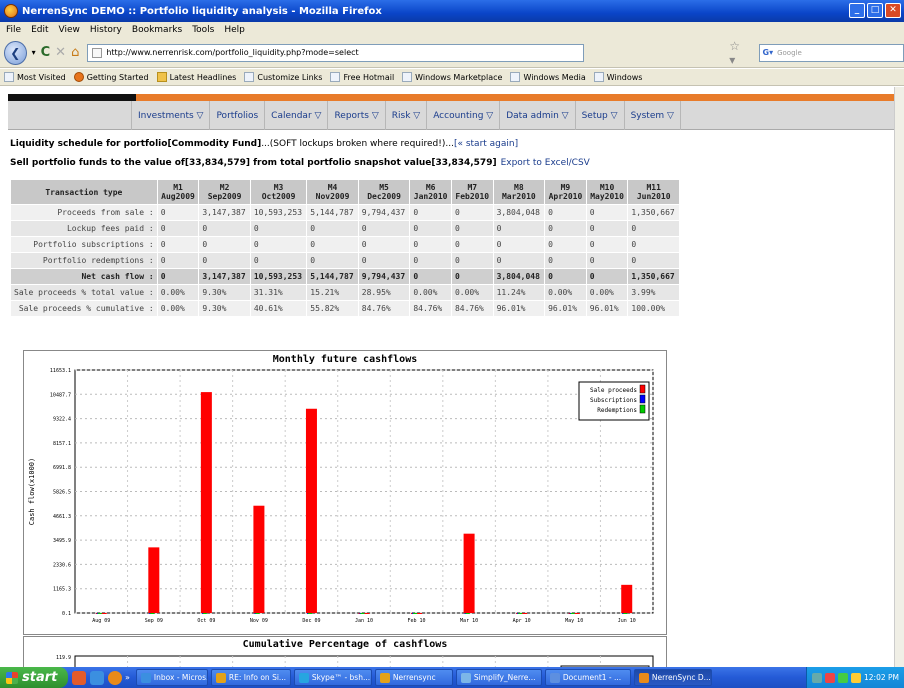 The height and width of the screenshot is (688, 904). Describe the element at coordinates (79, 677) in the screenshot. I see `quicklaunch-outlook-icon` at that location.